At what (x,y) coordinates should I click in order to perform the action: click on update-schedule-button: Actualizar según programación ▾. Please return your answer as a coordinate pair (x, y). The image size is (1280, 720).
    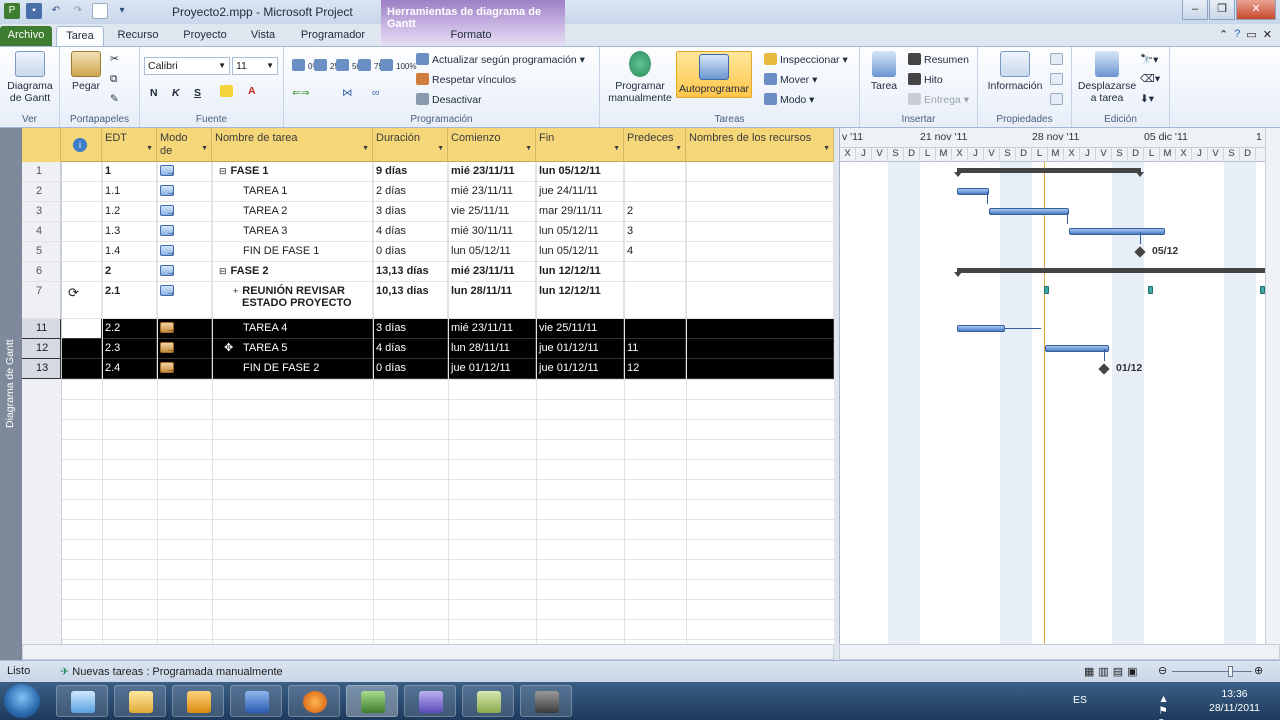
    Looking at the image, I should click on (500, 59).